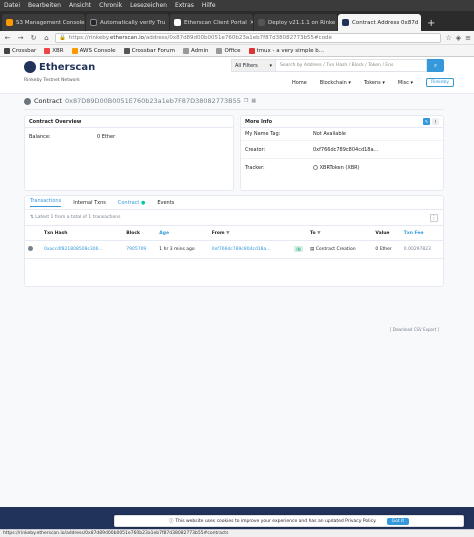  Describe the element at coordinates (27, 101) in the screenshot. I see `contract-icon` at that location.